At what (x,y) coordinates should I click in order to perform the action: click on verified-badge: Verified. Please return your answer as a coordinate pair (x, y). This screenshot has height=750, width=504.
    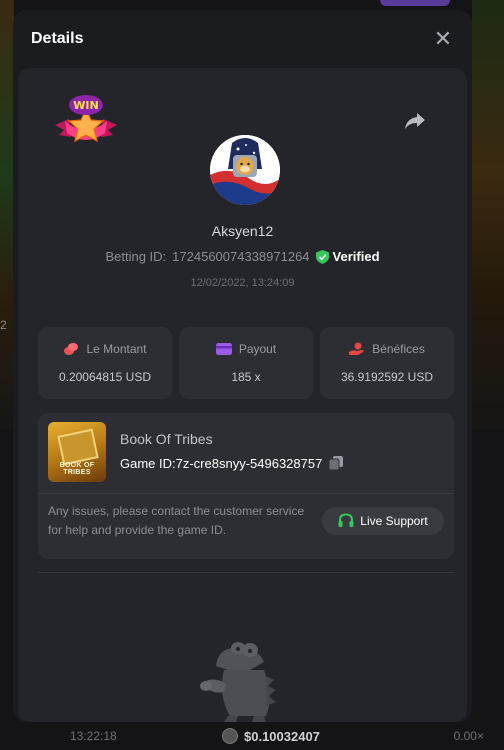
    Looking at the image, I should click on (347, 256).